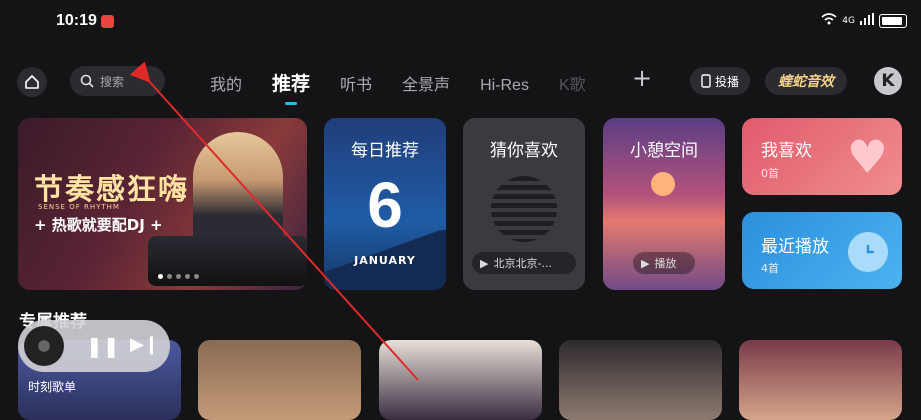 This screenshot has width=921, height=420. I want to click on notification-app-icon, so click(107, 21).